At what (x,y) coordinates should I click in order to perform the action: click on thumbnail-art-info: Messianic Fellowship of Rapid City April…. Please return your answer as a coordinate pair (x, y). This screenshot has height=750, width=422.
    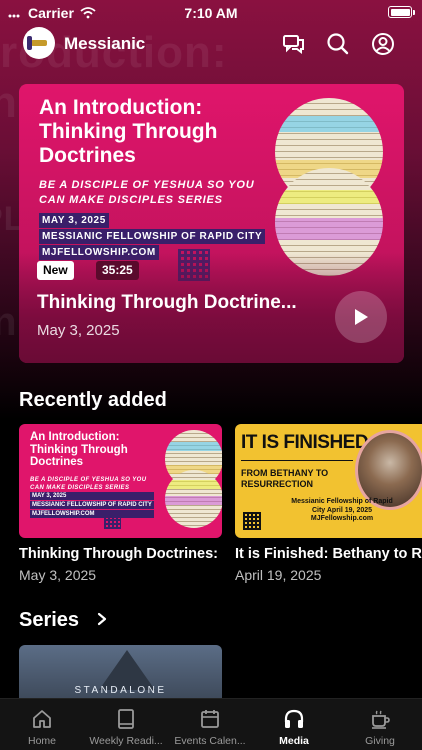
    Looking at the image, I should click on (342, 510).